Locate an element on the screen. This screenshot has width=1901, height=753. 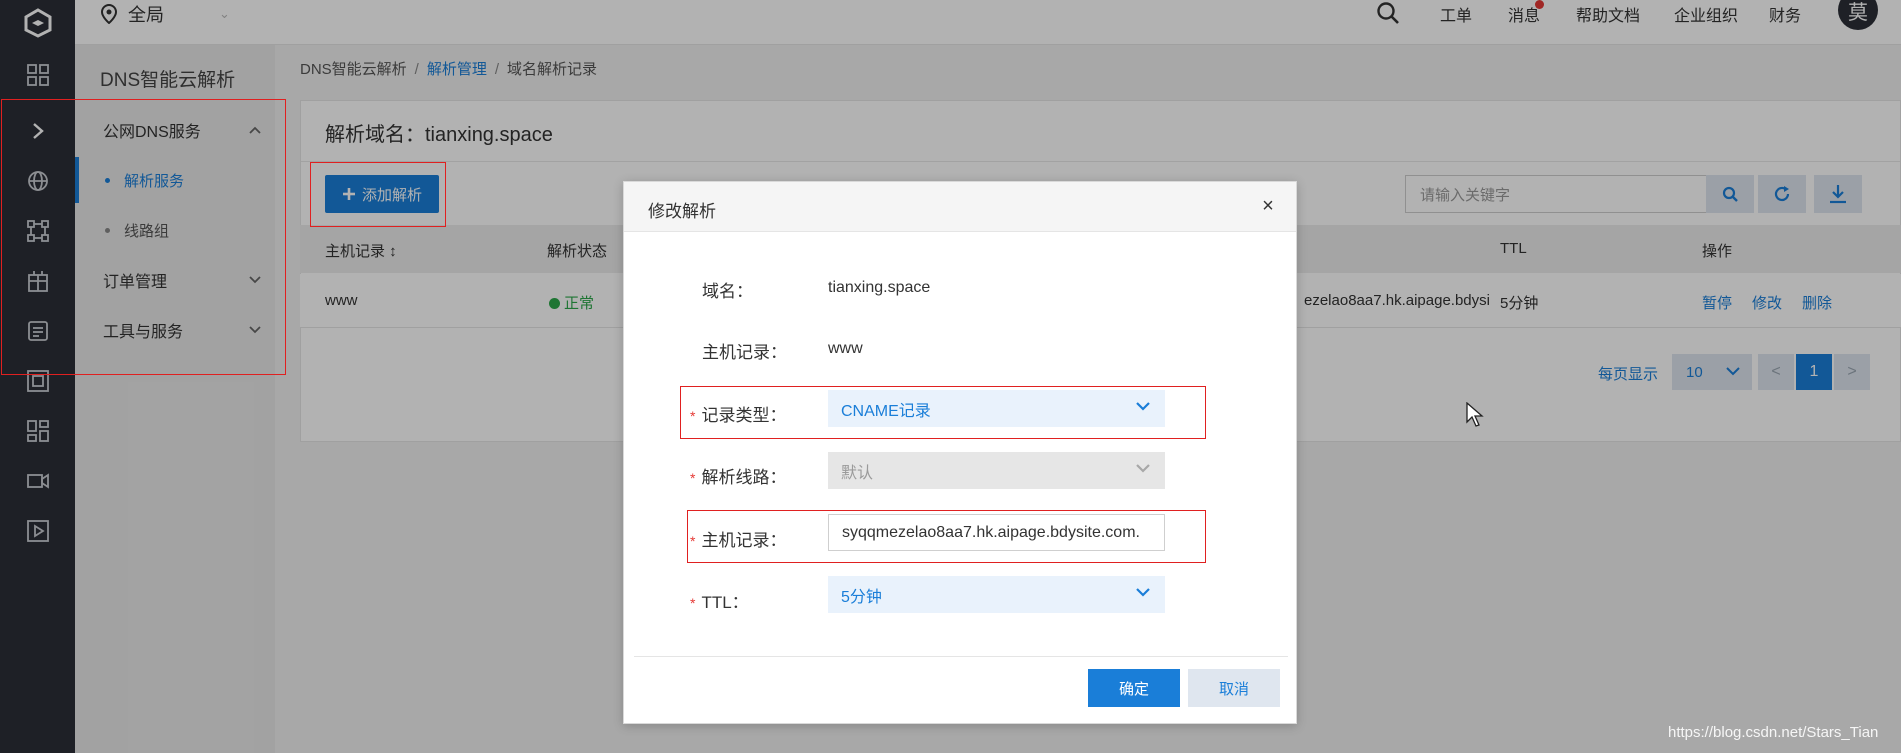
line-value: 默认 is located at coordinates (857, 473).